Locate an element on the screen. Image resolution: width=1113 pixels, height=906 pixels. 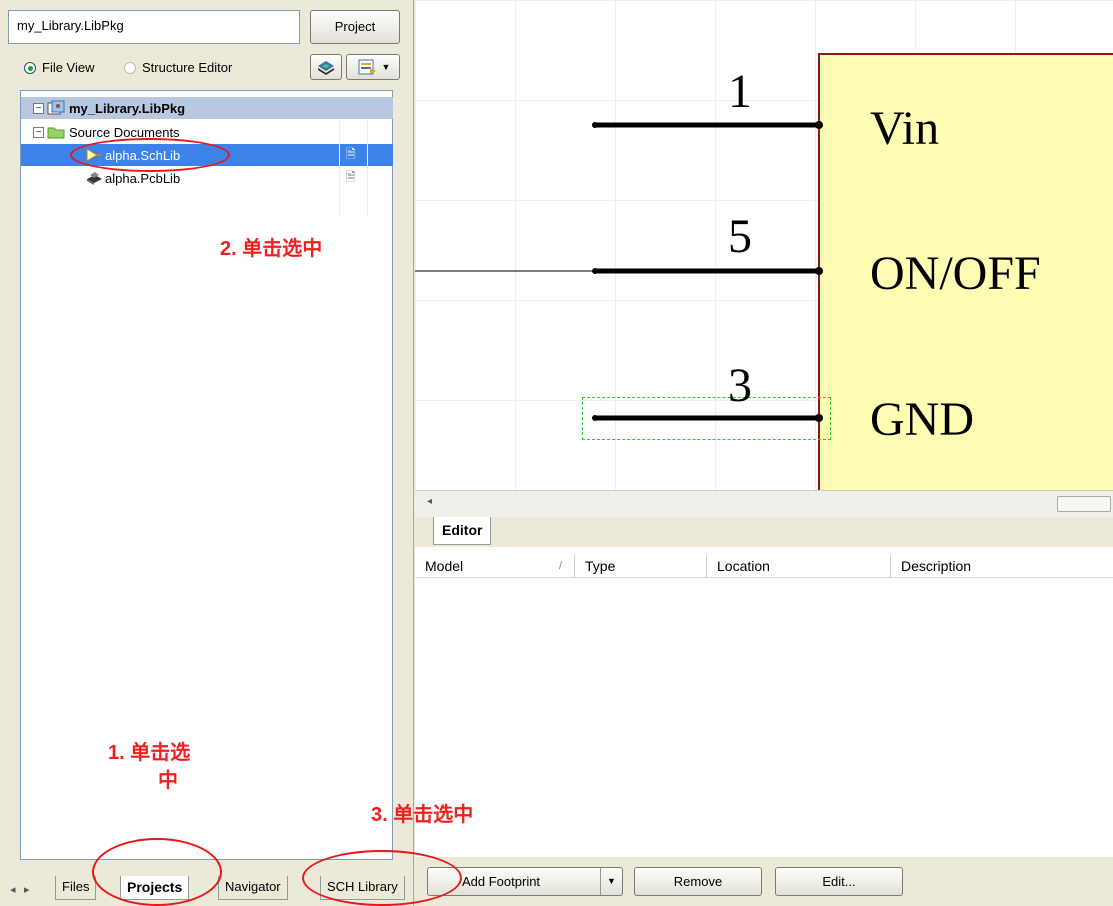
selection-outline is located at coordinates (706, 418).